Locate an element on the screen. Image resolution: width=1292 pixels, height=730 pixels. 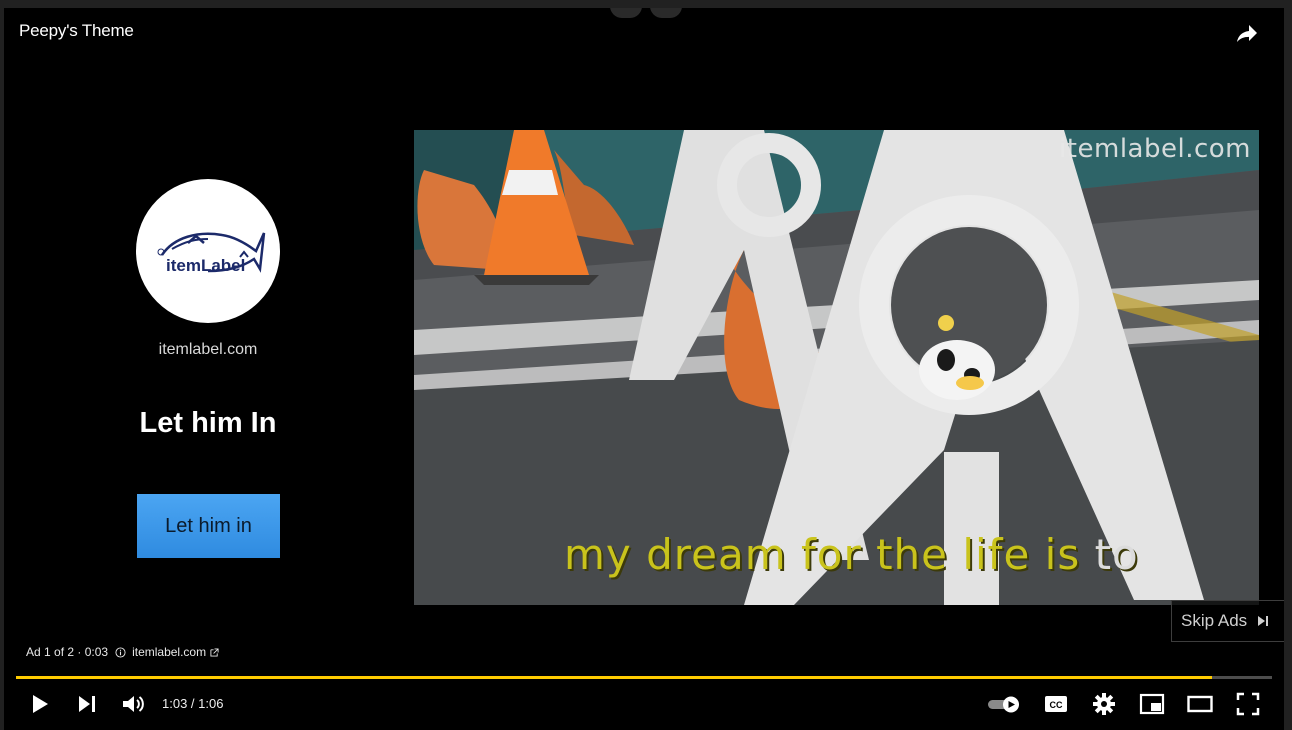
progress-bar is located at coordinates (644, 677).